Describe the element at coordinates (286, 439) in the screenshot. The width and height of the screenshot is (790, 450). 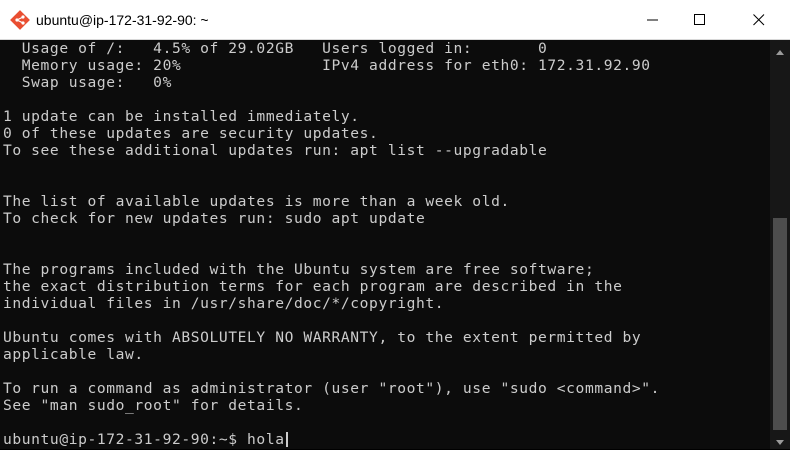
I see `text-cursor` at that location.